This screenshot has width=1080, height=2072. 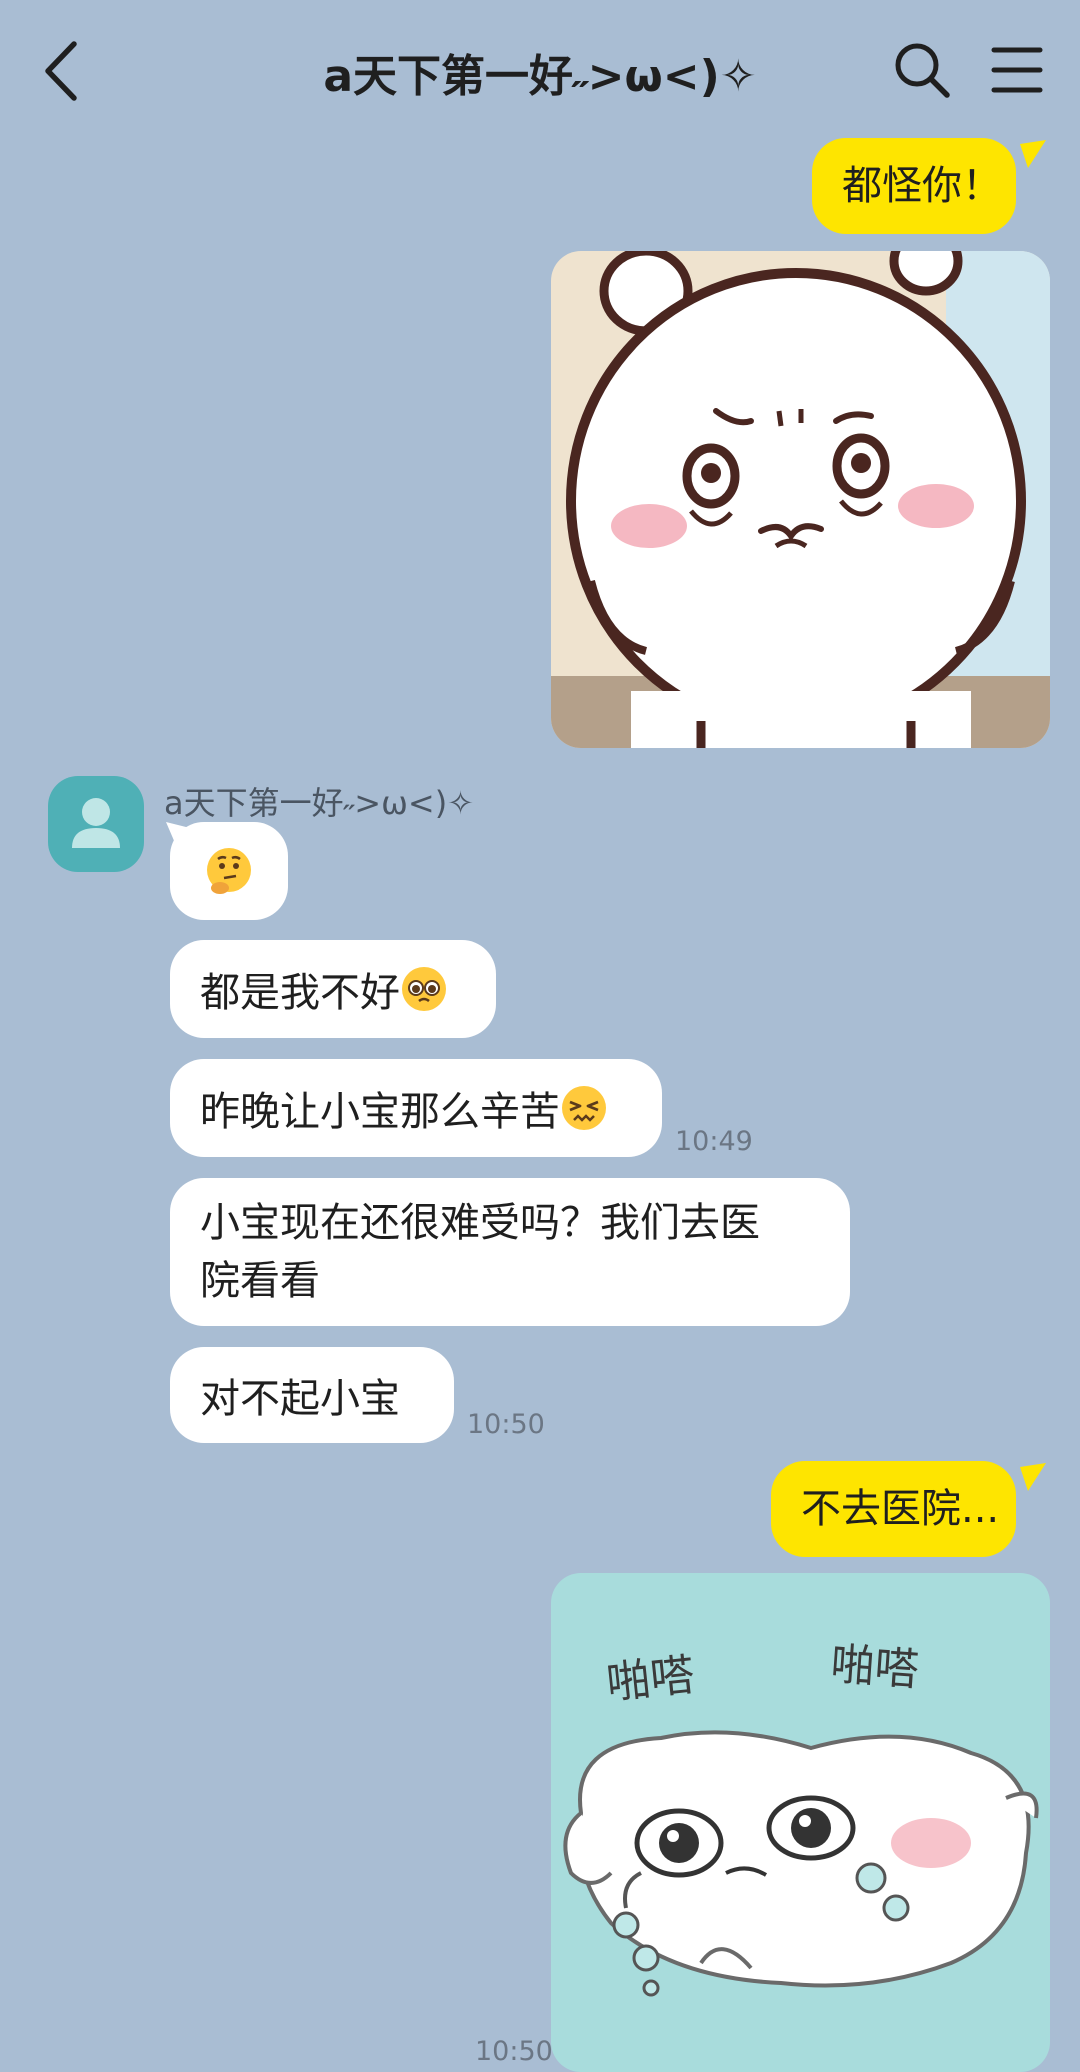 What do you see at coordinates (540, 76) in the screenshot?
I see `chat-title: a天下第一好˶>ω<)✧` at bounding box center [540, 76].